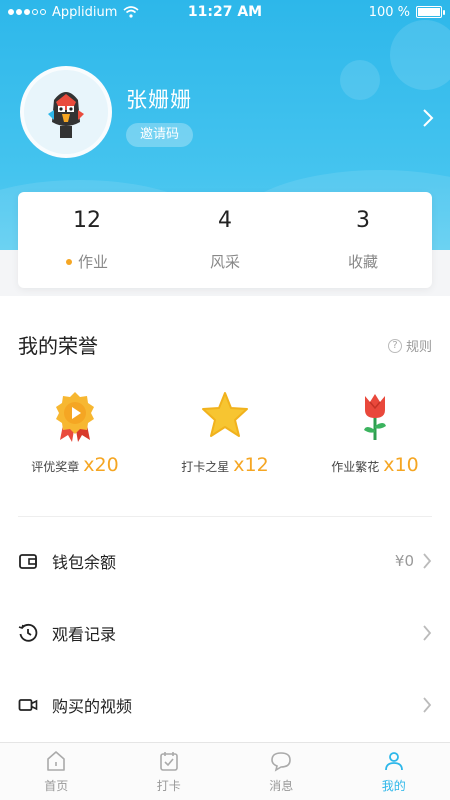 The width and height of the screenshot is (450, 800). I want to click on avatar, so click(66, 112).